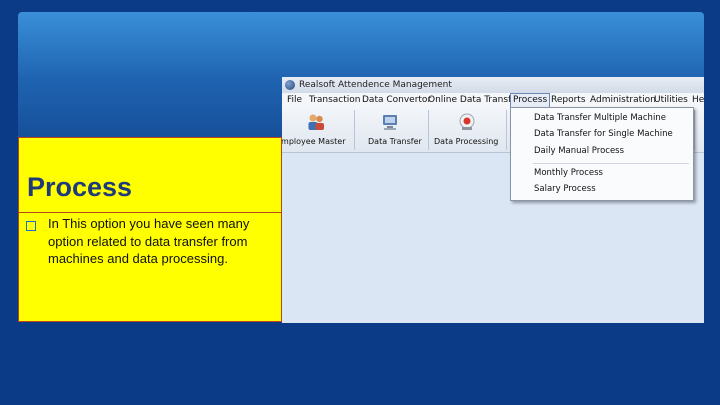  What do you see at coordinates (395, 141) in the screenshot?
I see `data-transfer-label: Data Transfer` at bounding box center [395, 141].